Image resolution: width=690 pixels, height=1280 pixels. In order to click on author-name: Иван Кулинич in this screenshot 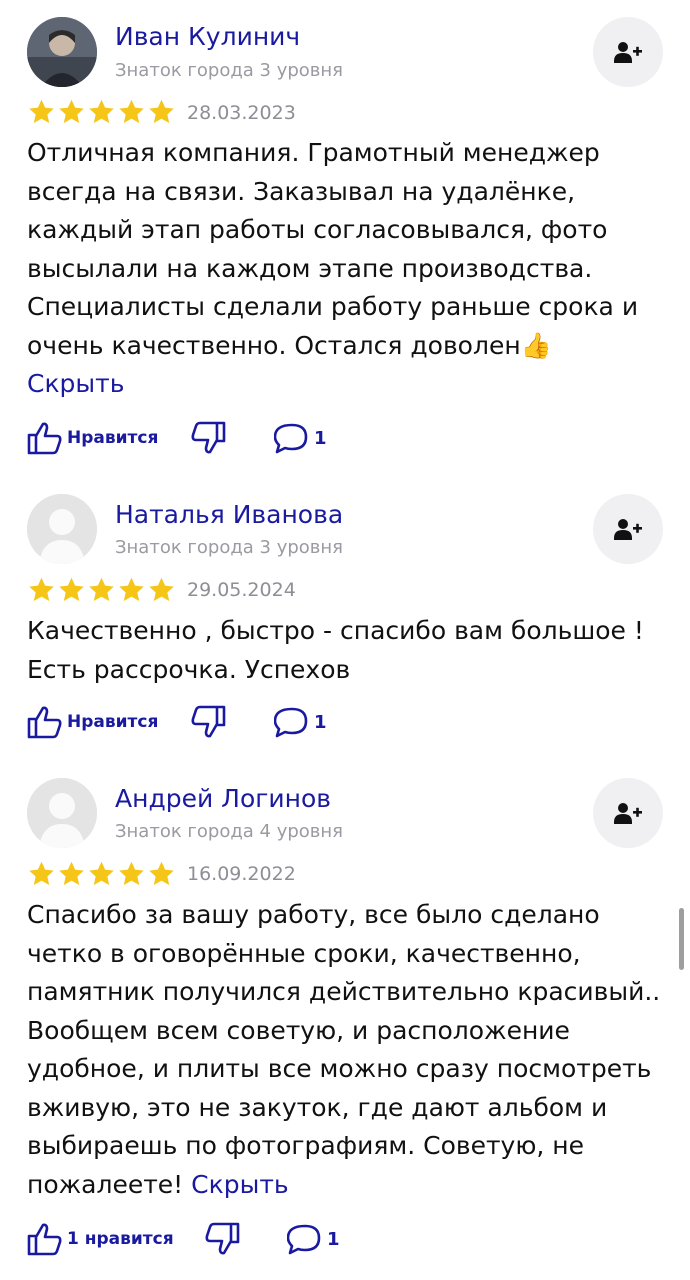, I will do `click(207, 37)`.